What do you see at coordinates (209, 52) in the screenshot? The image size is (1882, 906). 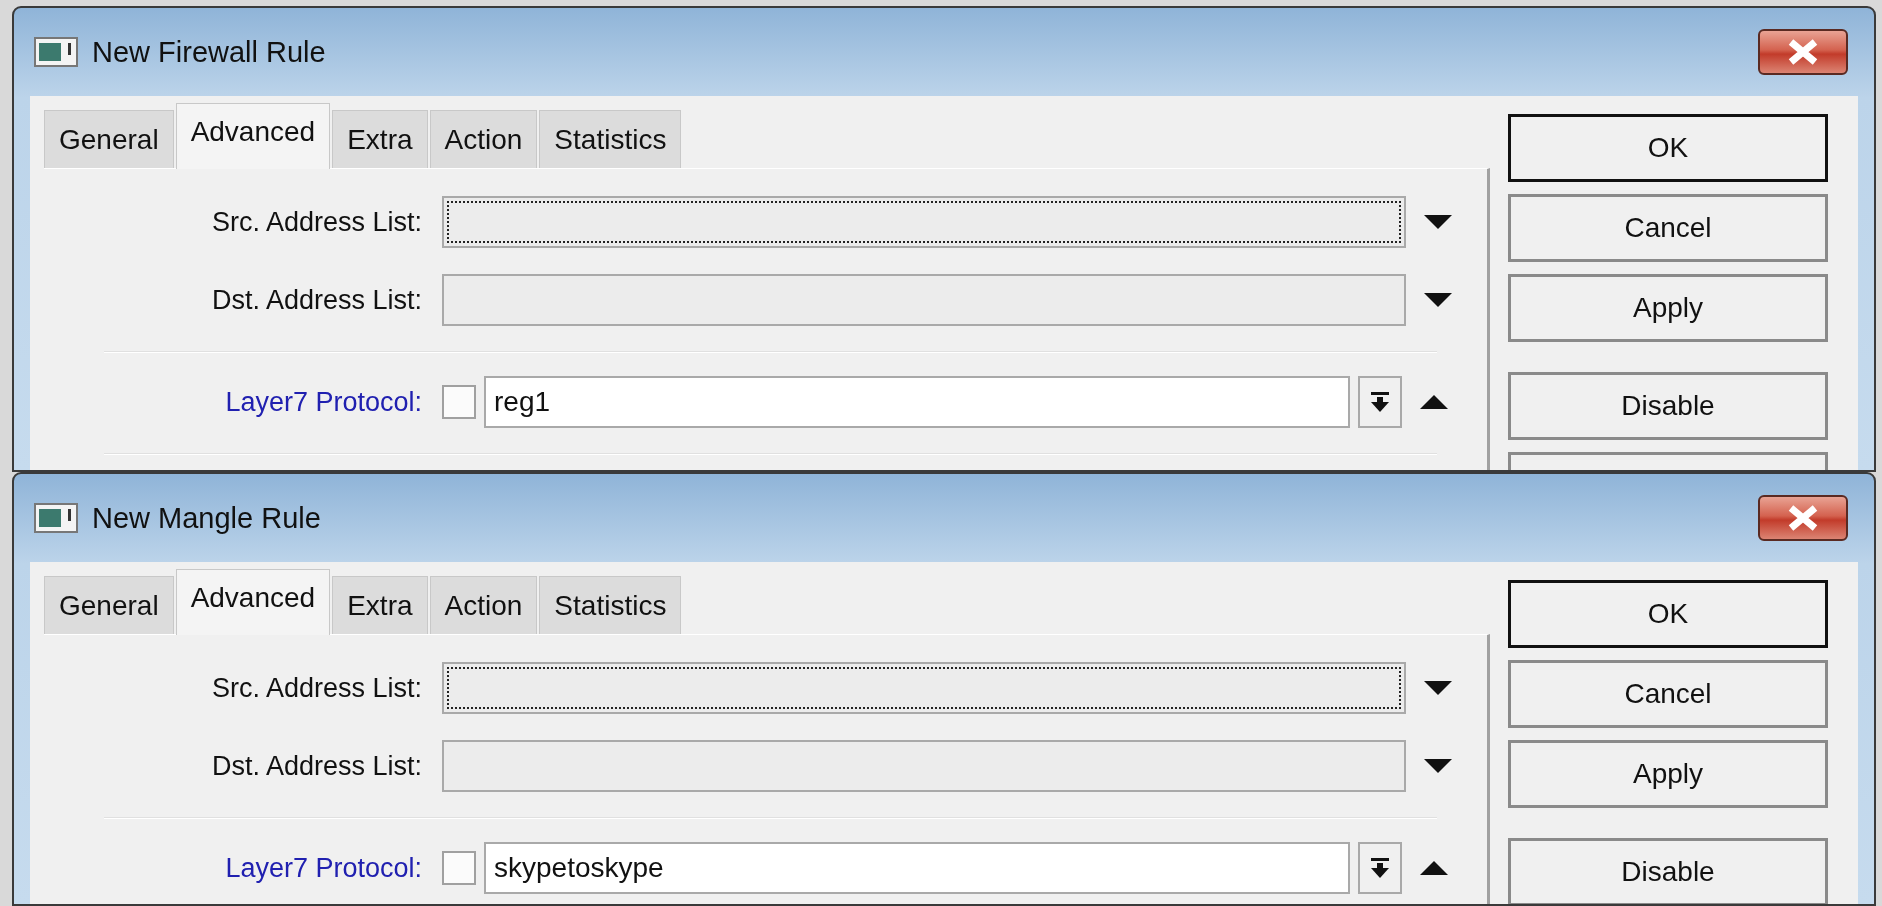 I see `window-title: New Firewall Rule` at bounding box center [209, 52].